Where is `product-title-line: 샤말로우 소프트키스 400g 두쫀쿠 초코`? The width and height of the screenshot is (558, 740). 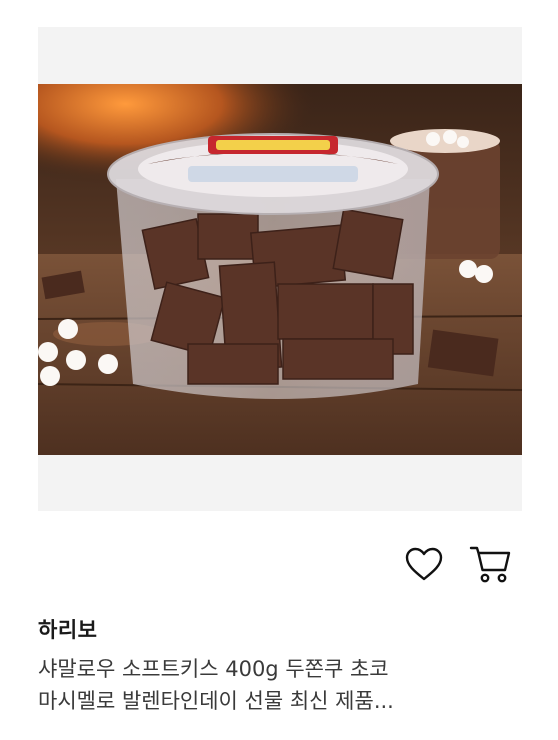 product-title-line: 샤말로우 소프트키스 400g 두쫀쿠 초코 is located at coordinates (213, 669).